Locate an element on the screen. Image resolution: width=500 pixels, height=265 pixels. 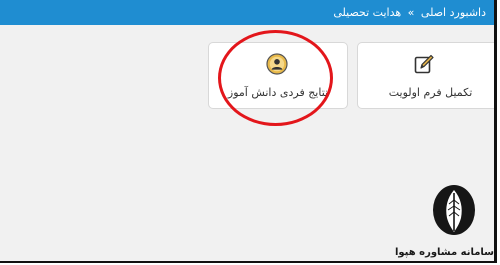
watermark-text: سامانه مشاوره هپوا is located at coordinates (444, 252).